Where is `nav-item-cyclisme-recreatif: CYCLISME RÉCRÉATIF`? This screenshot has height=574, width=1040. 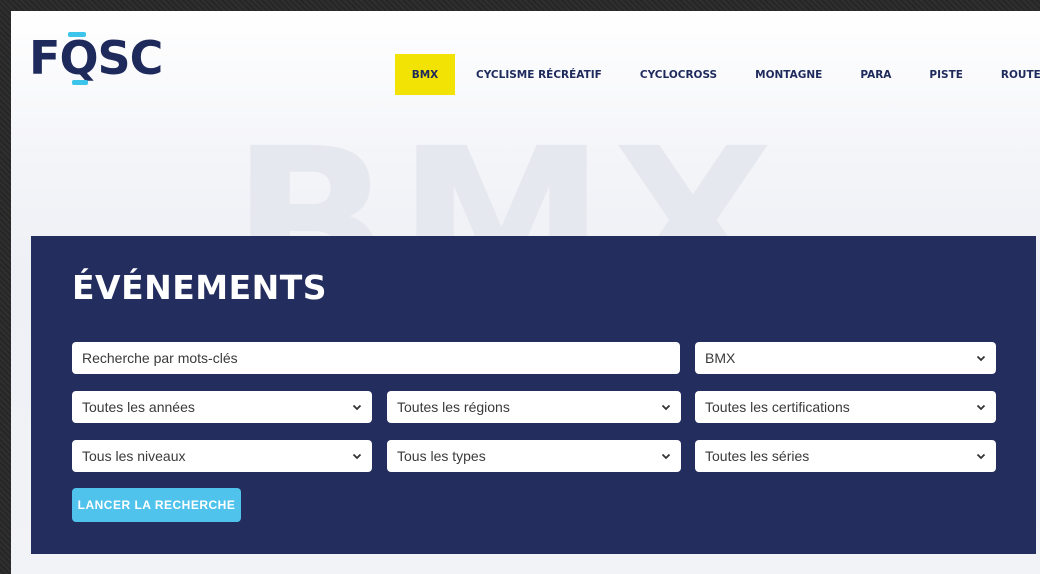 nav-item-cyclisme-recreatif: CYCLISME RÉCRÉATIF is located at coordinates (539, 74).